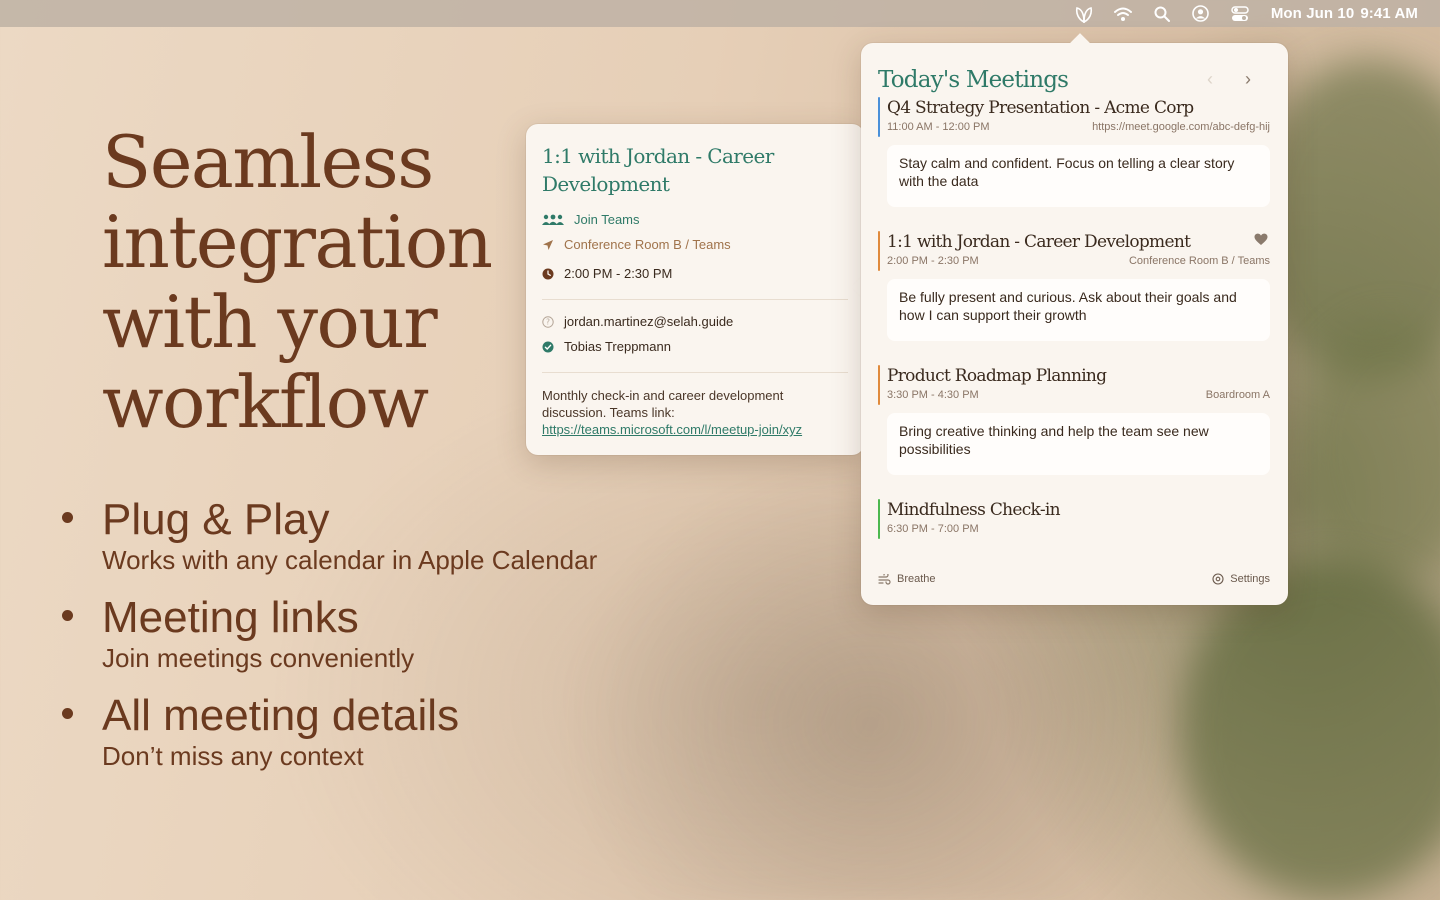 The width and height of the screenshot is (1440, 900). What do you see at coordinates (1261, 242) in the screenshot?
I see `heart-icon` at bounding box center [1261, 242].